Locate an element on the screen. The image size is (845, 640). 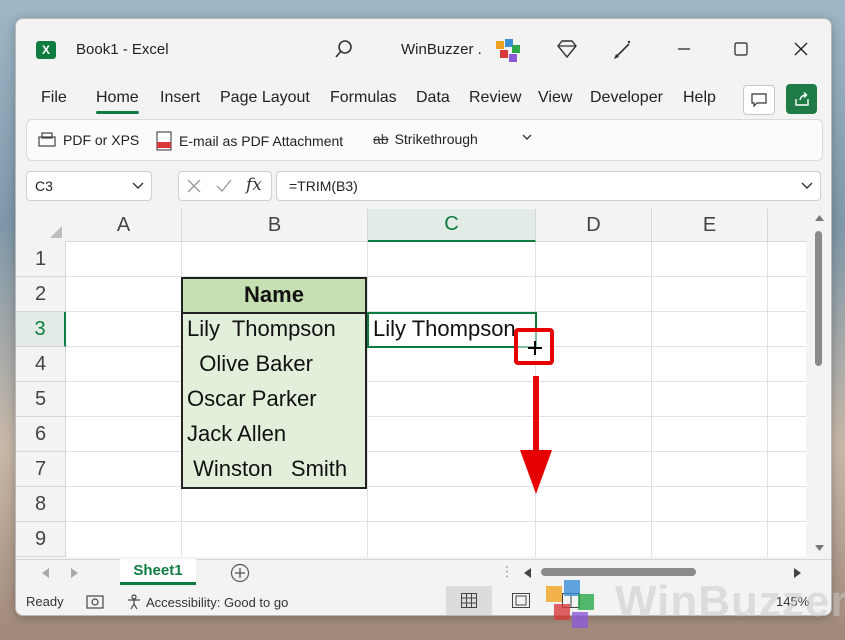
comments-button is located at coordinates (759, 100).